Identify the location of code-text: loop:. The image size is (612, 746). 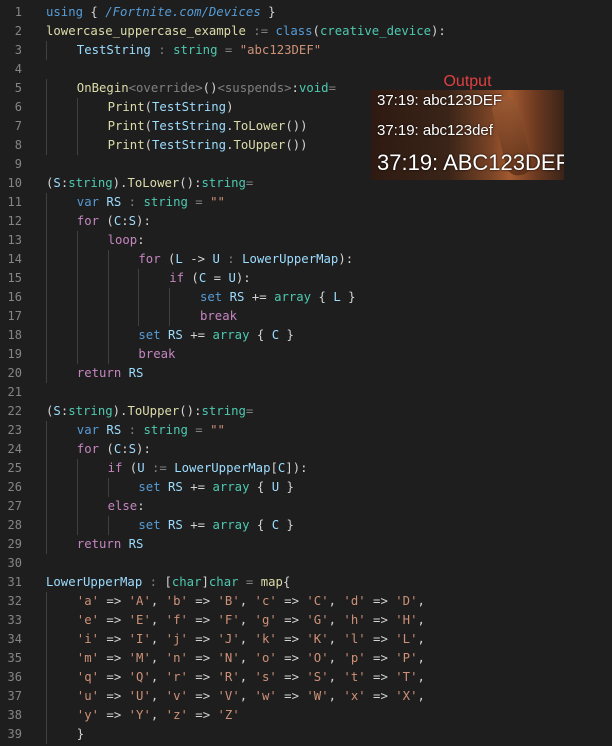
(126, 240).